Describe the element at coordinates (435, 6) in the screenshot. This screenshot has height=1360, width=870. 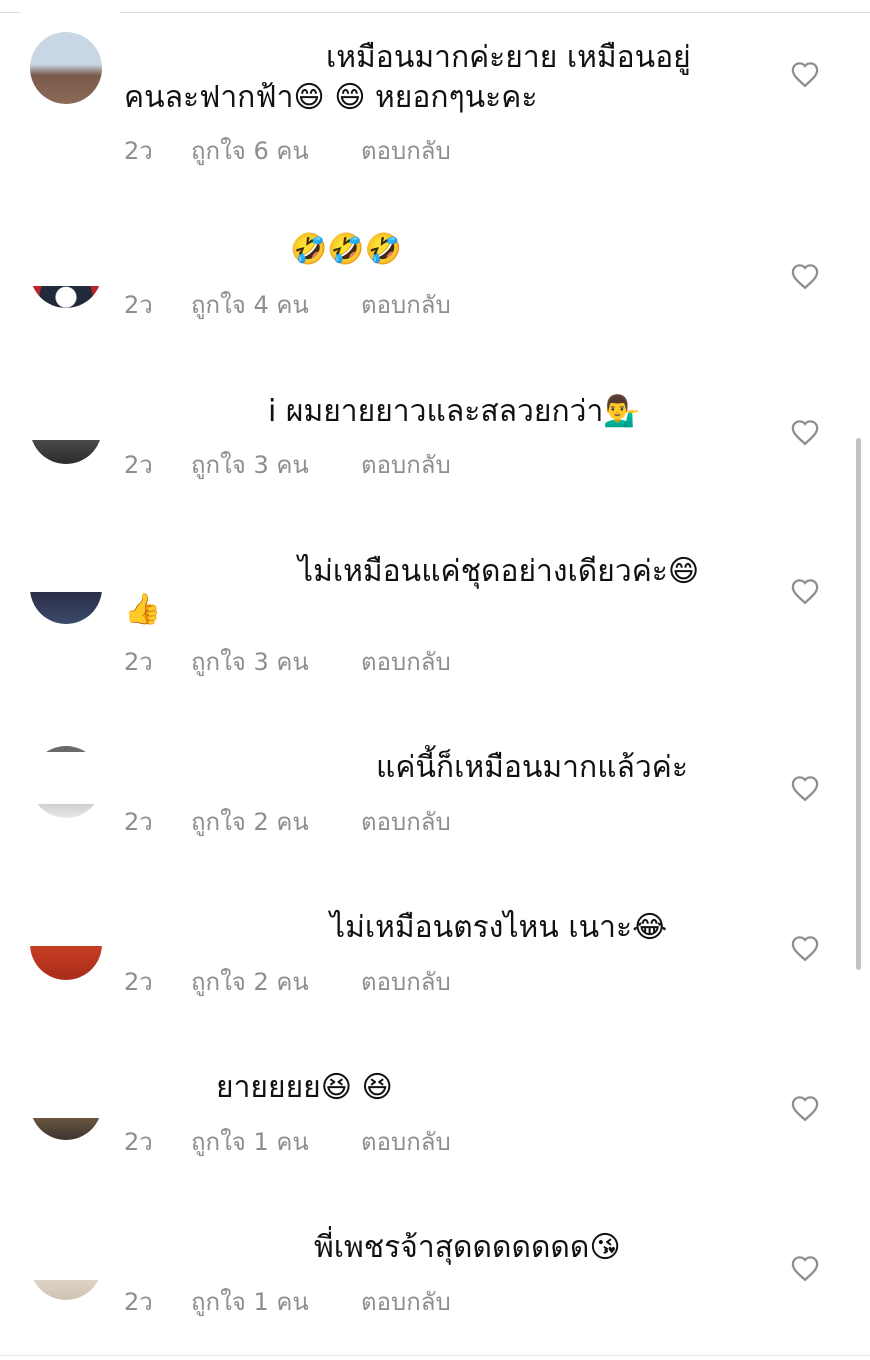
I see `top-divider` at that location.